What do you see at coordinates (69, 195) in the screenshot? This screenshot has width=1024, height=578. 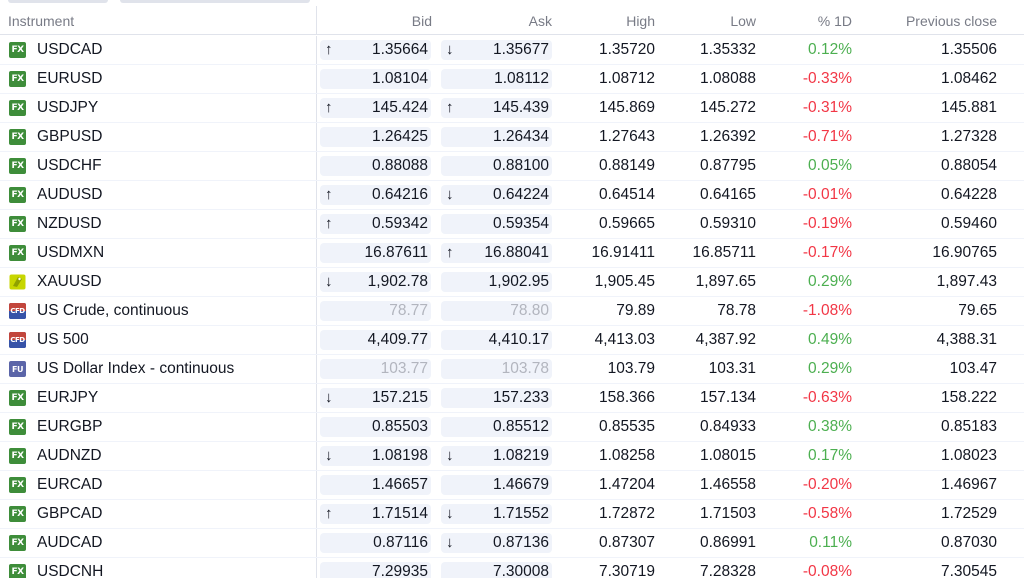 I see `instrument-name: AUDUSD` at bounding box center [69, 195].